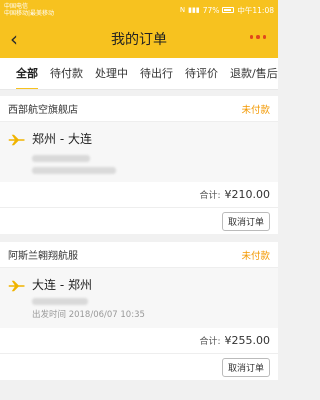  I want to click on back-icon: ‹, so click(14, 39).